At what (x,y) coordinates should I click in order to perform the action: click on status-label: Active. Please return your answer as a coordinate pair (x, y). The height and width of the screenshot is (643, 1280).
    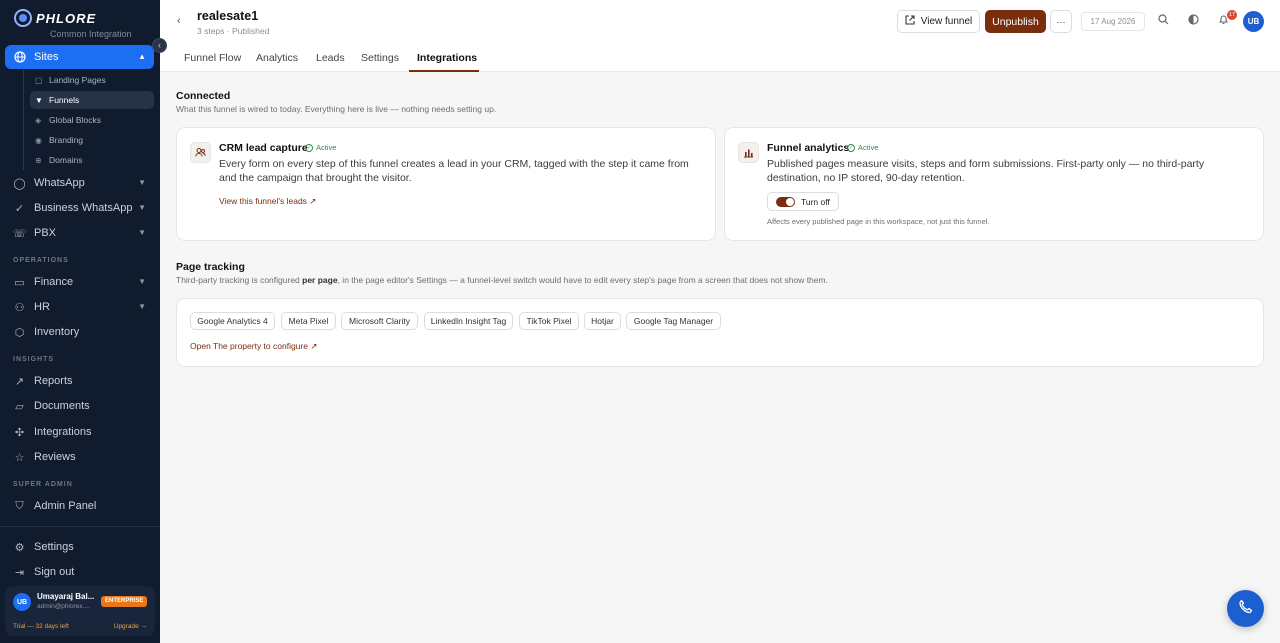
    Looking at the image, I should click on (868, 147).